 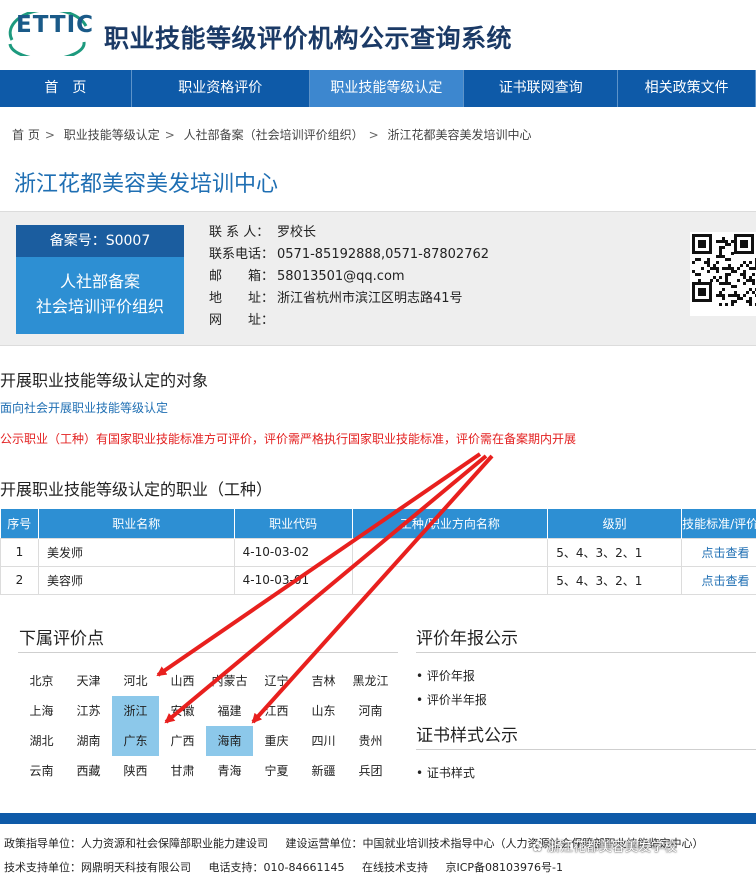 What do you see at coordinates (276, 771) in the screenshot?
I see `province-item: 宁夏` at bounding box center [276, 771].